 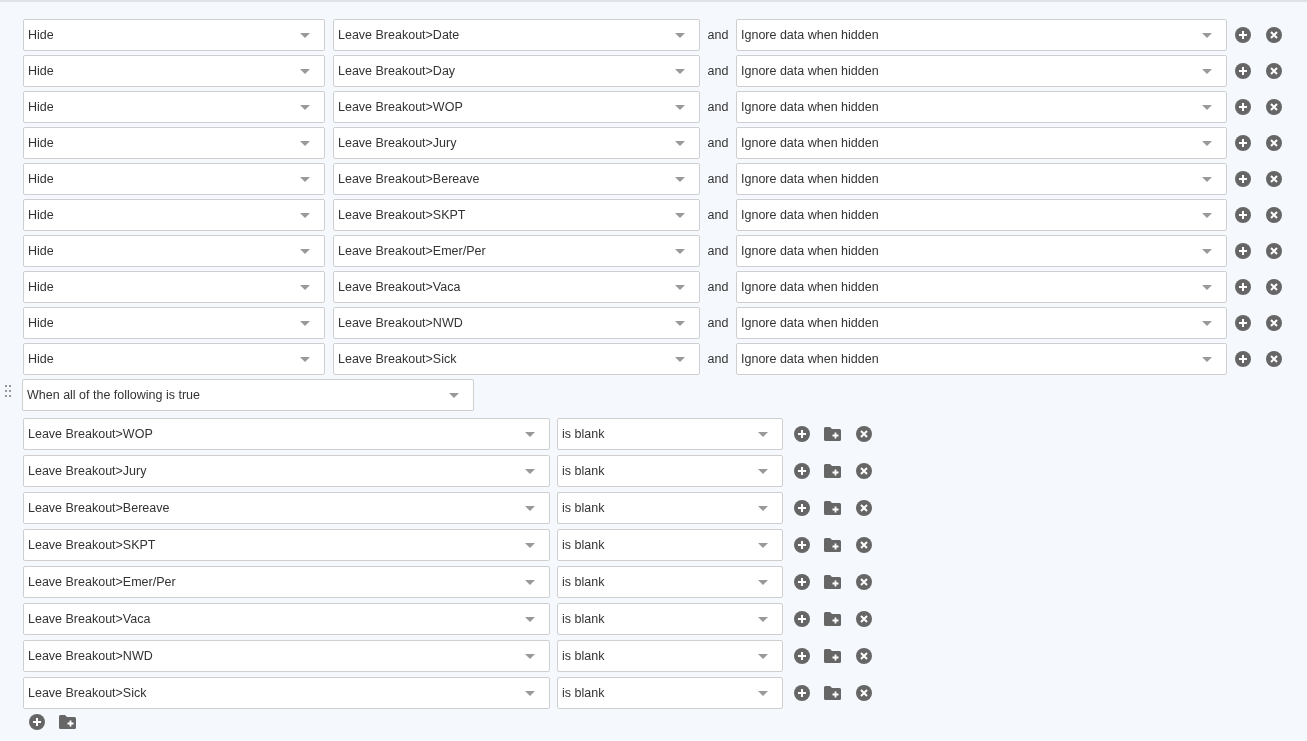 What do you see at coordinates (516, 71) in the screenshot?
I see `field-dropdown: Leave Breakout>Day` at bounding box center [516, 71].